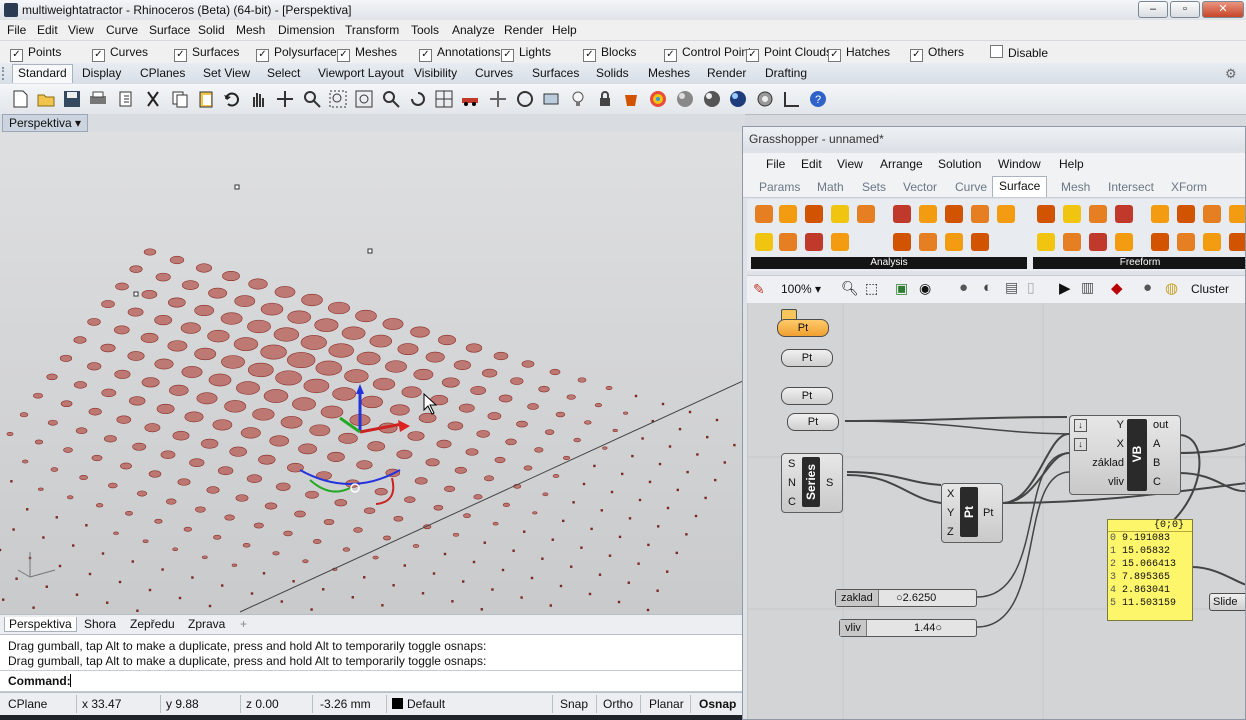  I want to click on open-folder-icon, so click(46, 99).